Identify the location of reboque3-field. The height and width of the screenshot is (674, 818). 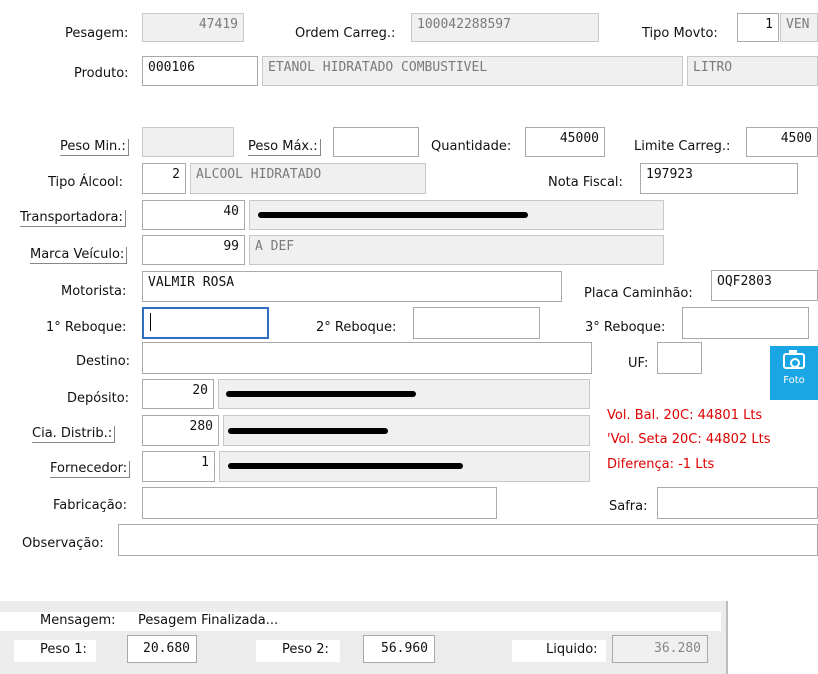
(745, 323).